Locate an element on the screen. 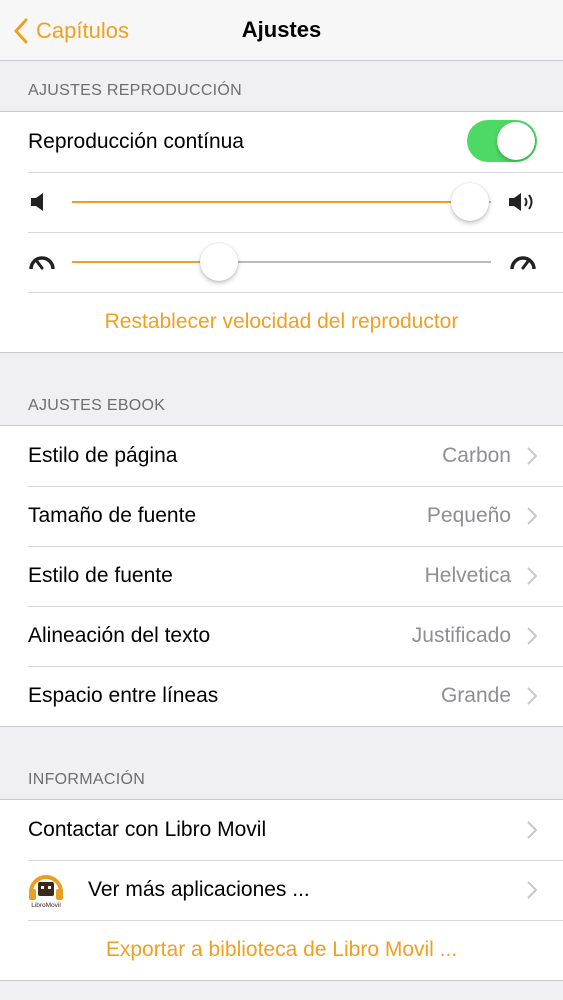 The height and width of the screenshot is (1000, 563). continuous-playback-label: Reproducción contínua is located at coordinates (136, 141).